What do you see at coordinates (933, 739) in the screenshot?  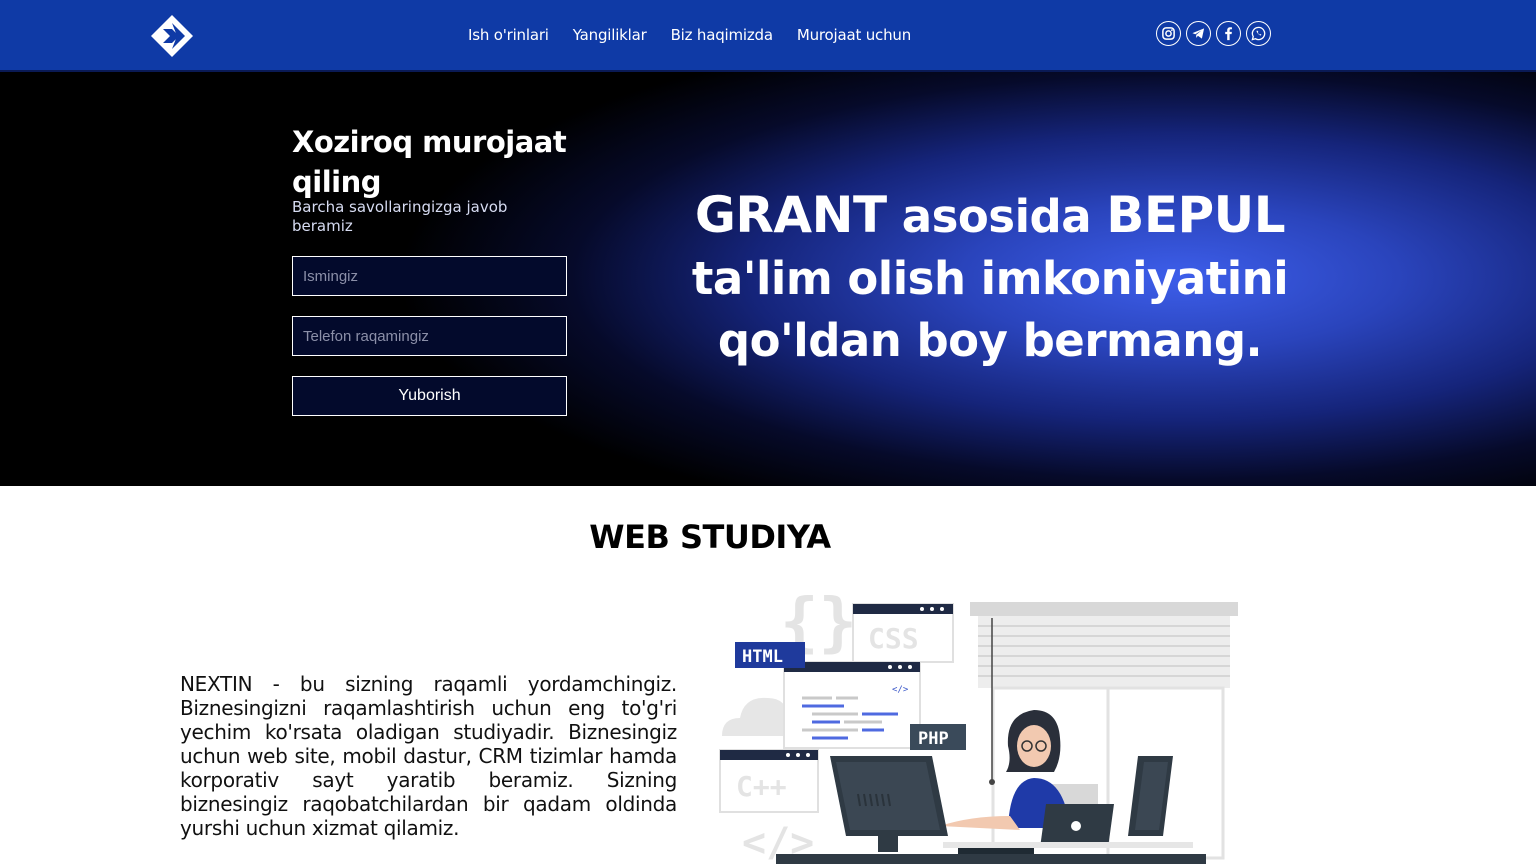 I see `illus-php-label: PHP` at bounding box center [933, 739].